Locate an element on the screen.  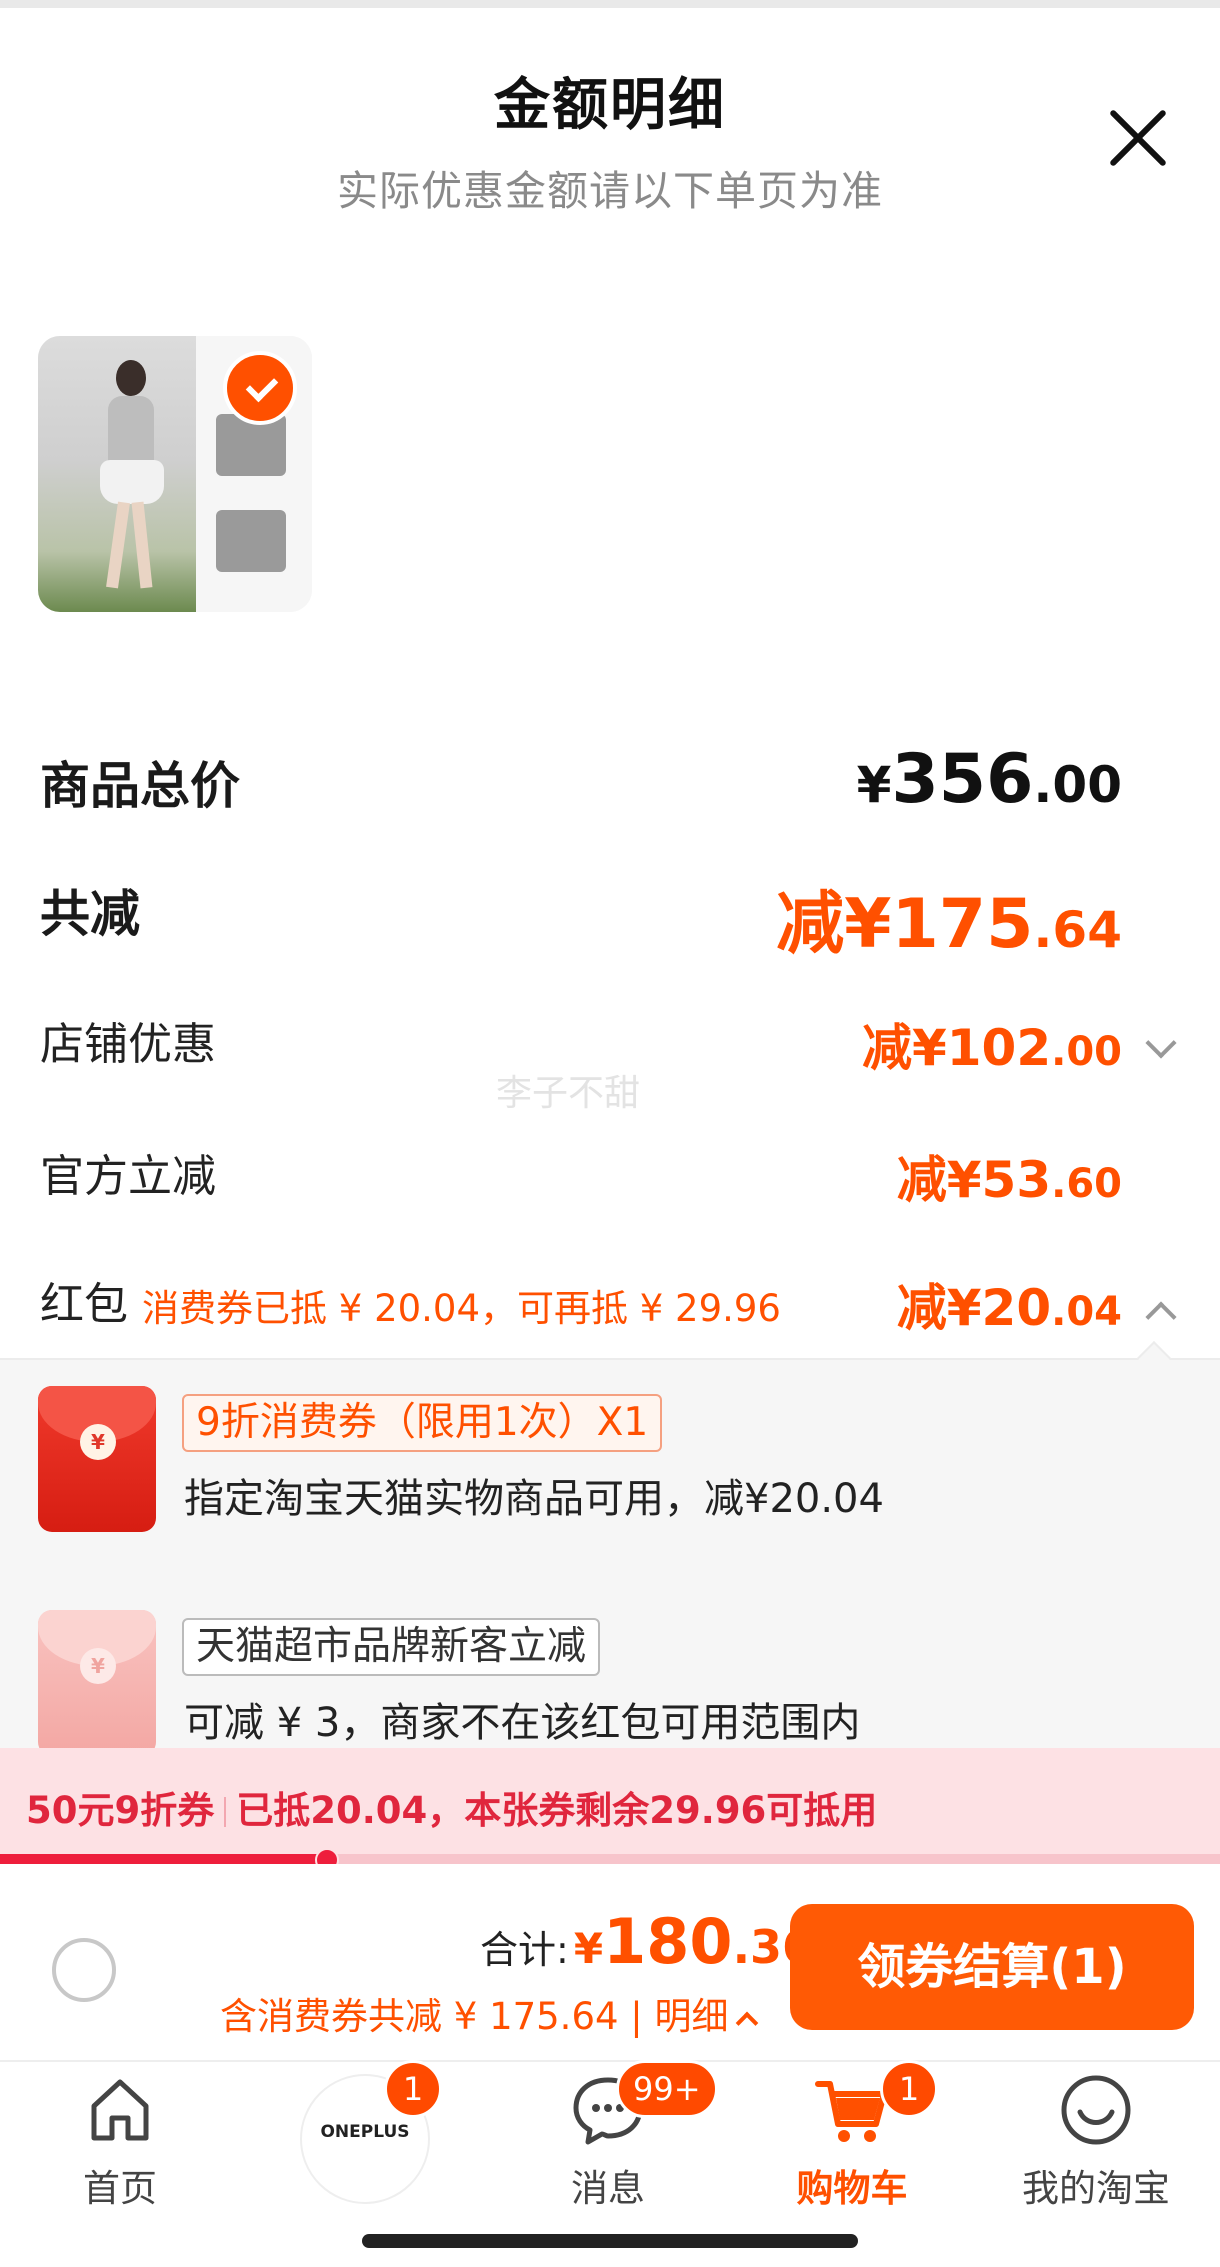
shop-discount-amount: 102 is located at coordinates (999, 1048).